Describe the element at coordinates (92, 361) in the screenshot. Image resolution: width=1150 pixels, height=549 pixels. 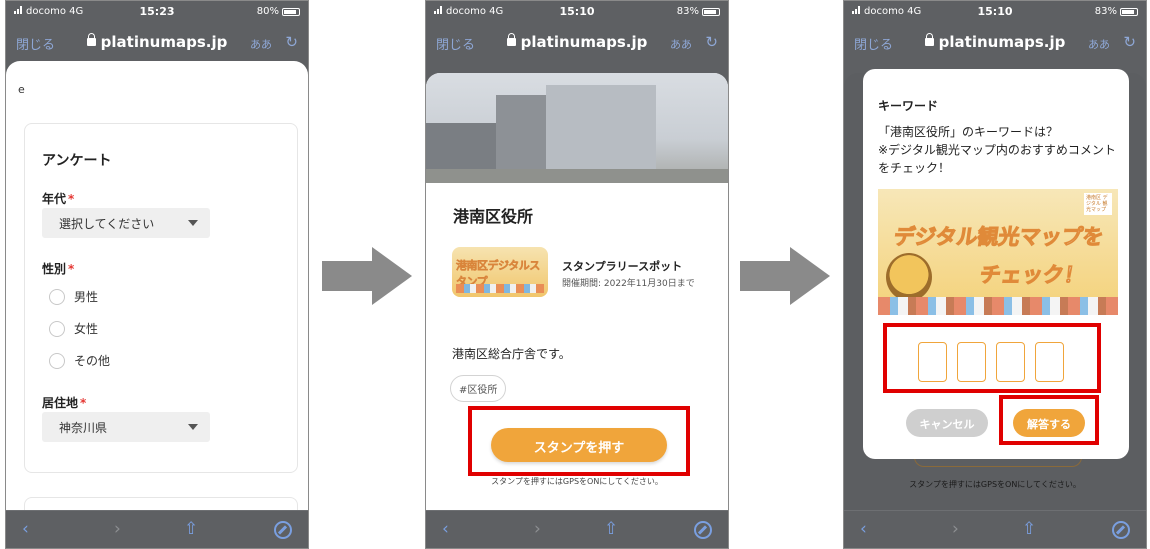
I see `gender-option-label: その他` at that location.